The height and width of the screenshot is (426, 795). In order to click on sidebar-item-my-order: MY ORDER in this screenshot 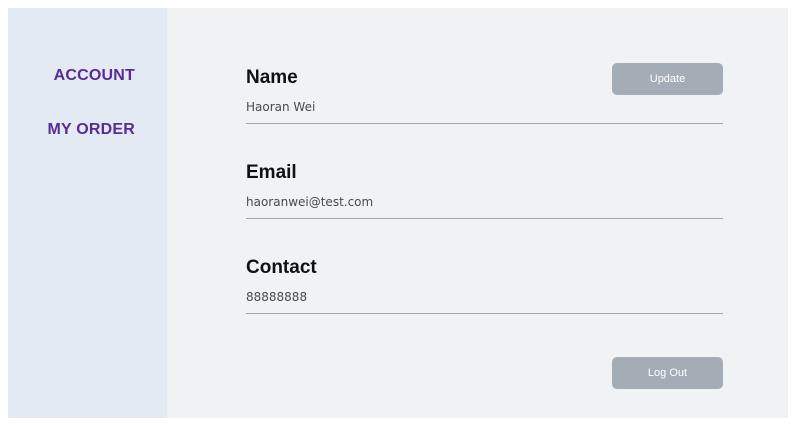, I will do `click(91, 130)`.